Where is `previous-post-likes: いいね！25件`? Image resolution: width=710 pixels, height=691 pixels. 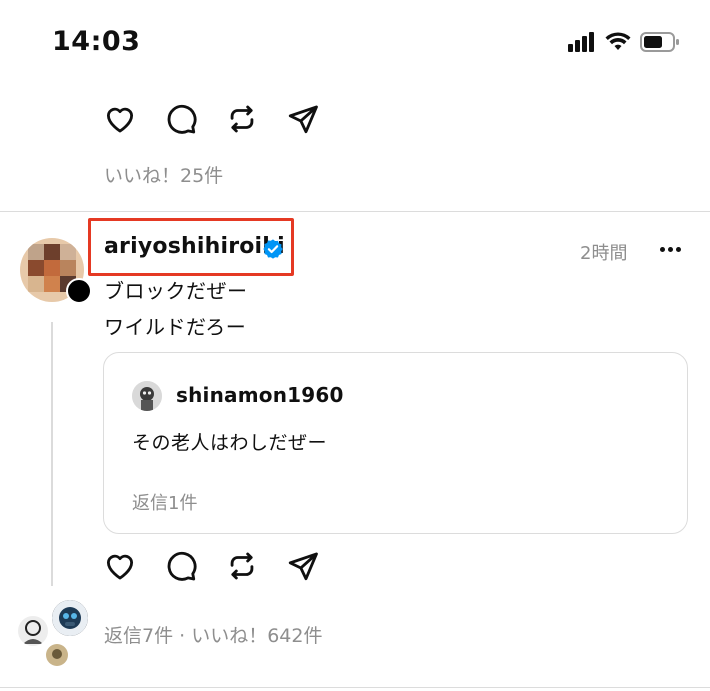
previous-post-likes: いいね！25件 is located at coordinates (163, 174).